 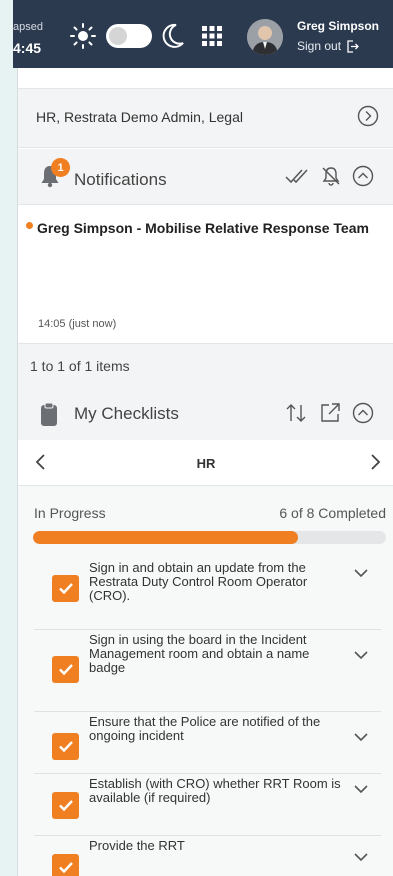 What do you see at coordinates (205, 366) in the screenshot?
I see `pager-row: 1 to 1 of 1 items` at bounding box center [205, 366].